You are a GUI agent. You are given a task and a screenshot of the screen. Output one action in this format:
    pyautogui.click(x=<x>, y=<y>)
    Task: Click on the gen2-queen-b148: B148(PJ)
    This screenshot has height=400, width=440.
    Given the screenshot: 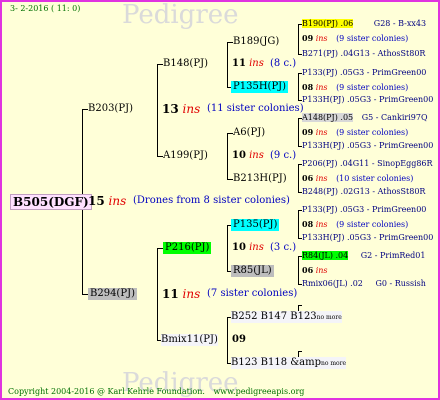 What is the action you would take?
    pyautogui.click(x=185, y=64)
    